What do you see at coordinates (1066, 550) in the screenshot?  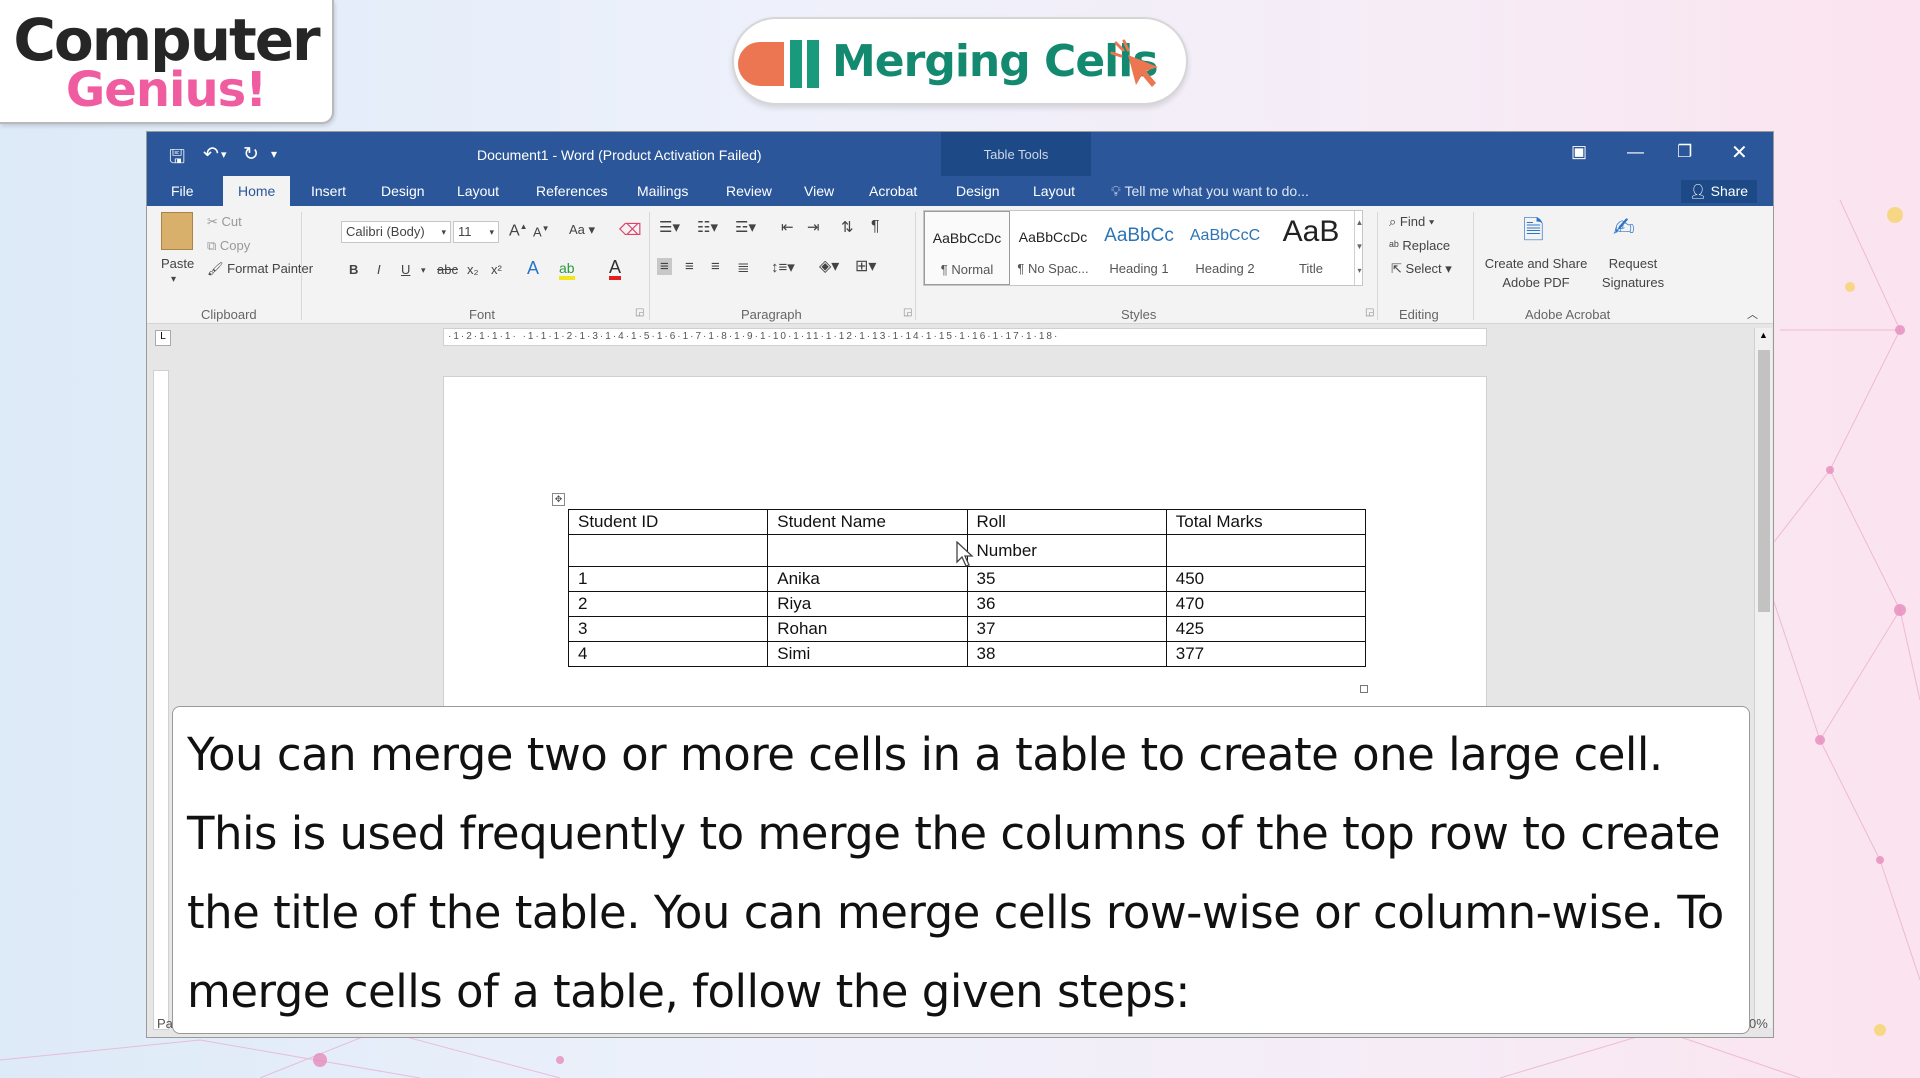 I see `table-cell: Number` at bounding box center [1066, 550].